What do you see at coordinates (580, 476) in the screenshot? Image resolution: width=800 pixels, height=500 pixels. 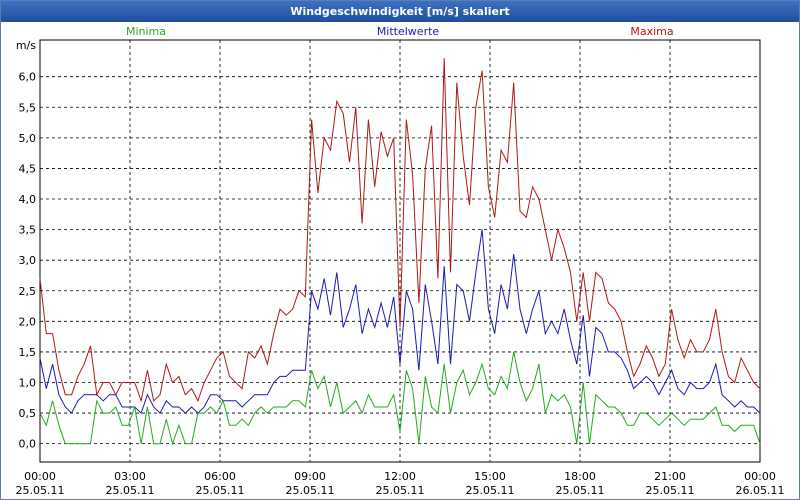 I see `x-tick-time: 18:00` at bounding box center [580, 476].